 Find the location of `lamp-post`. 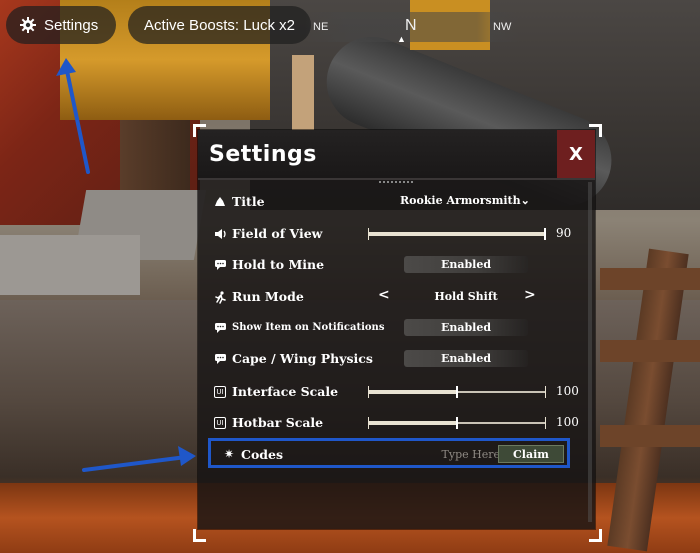

lamp-post is located at coordinates (303, 95).